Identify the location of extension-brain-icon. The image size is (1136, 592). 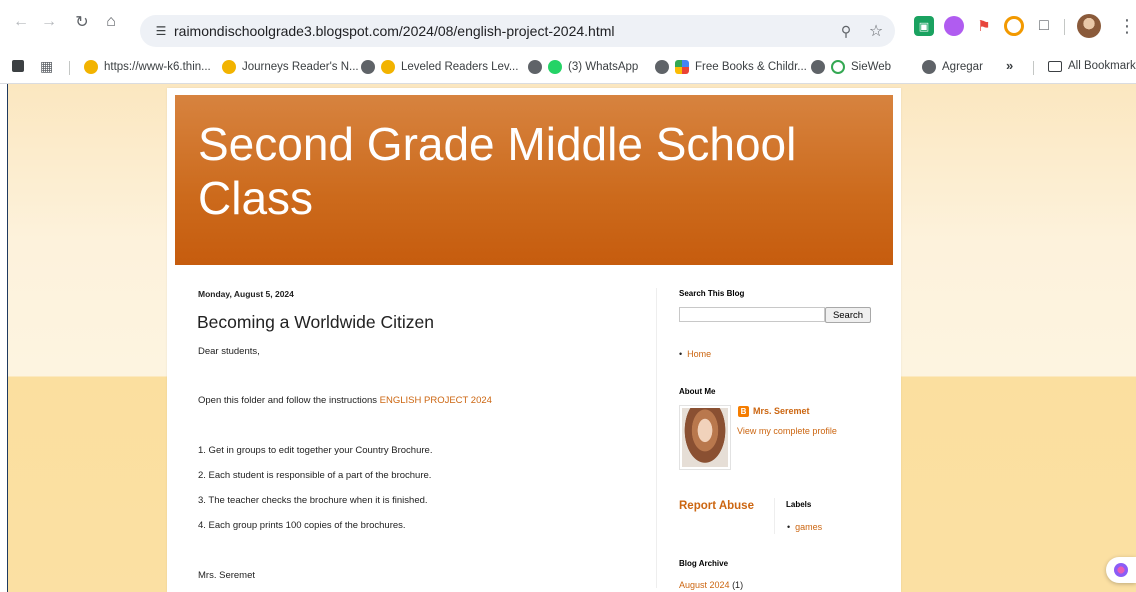
(954, 26).